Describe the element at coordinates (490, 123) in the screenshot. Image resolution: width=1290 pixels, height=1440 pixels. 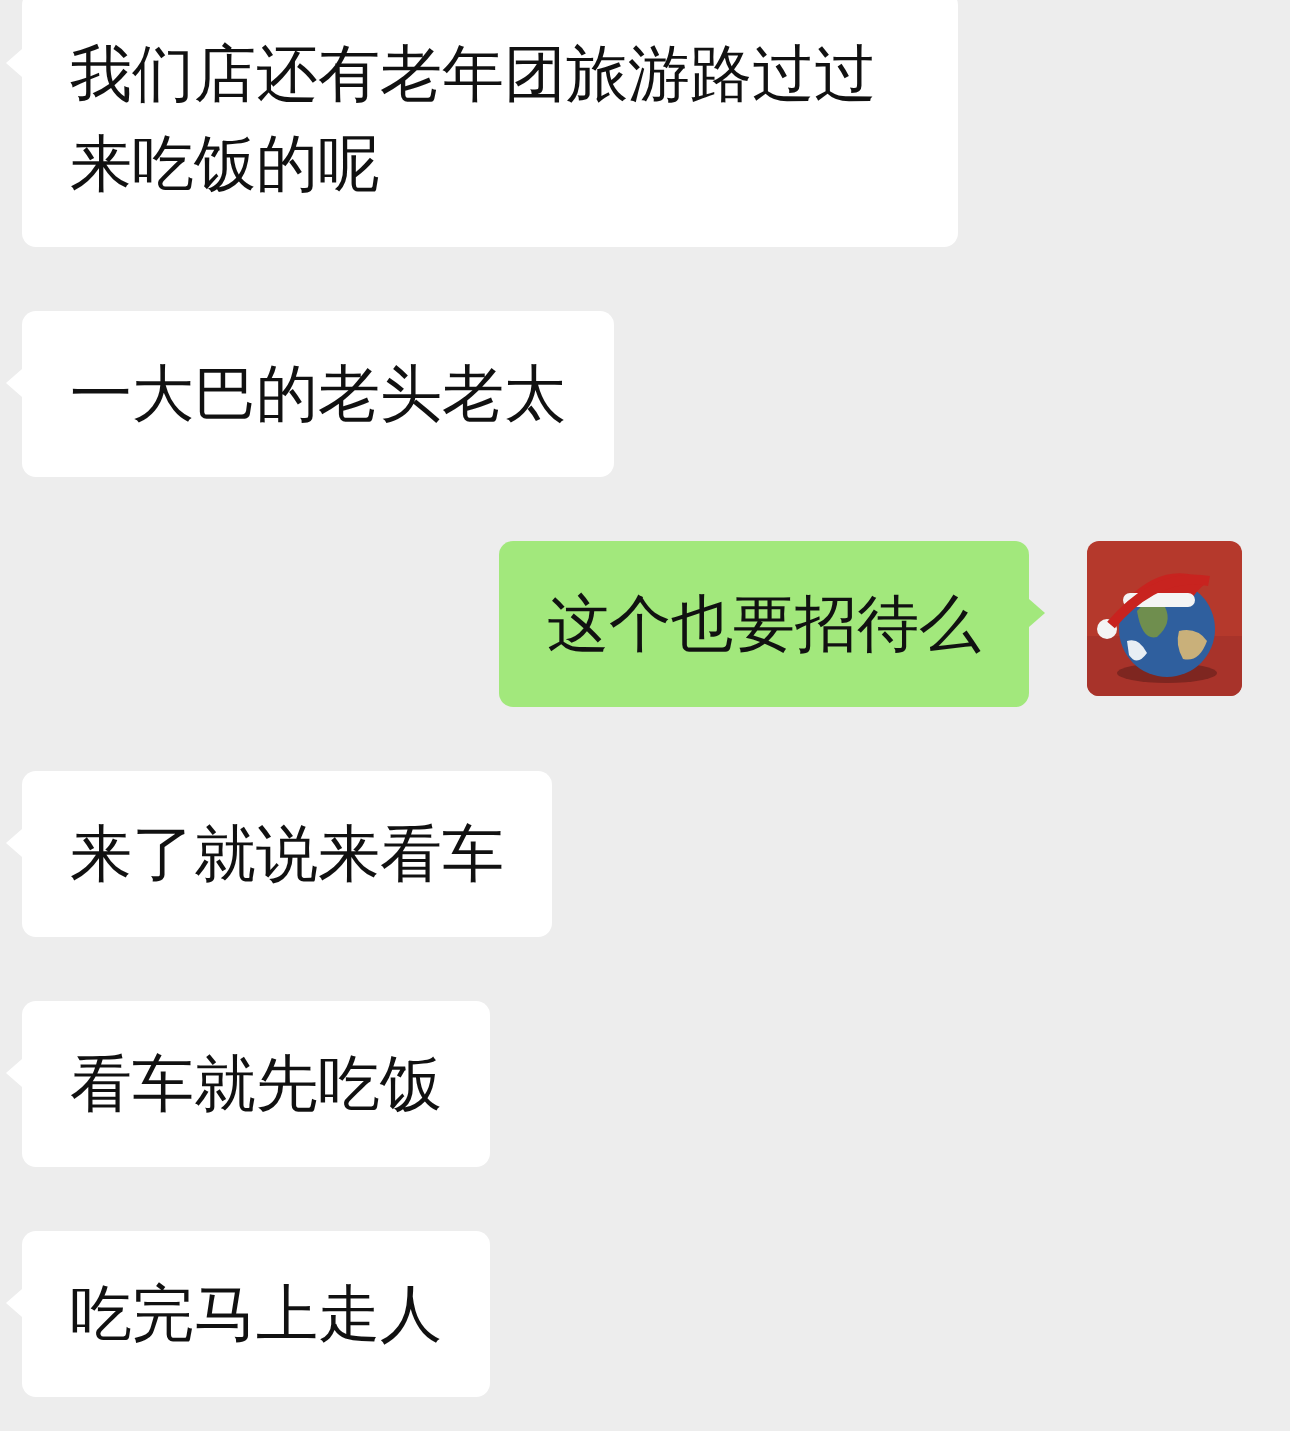
I see `received-message-bubble: 我们店还有老年团旅游路过过来吃饭的呢` at that location.